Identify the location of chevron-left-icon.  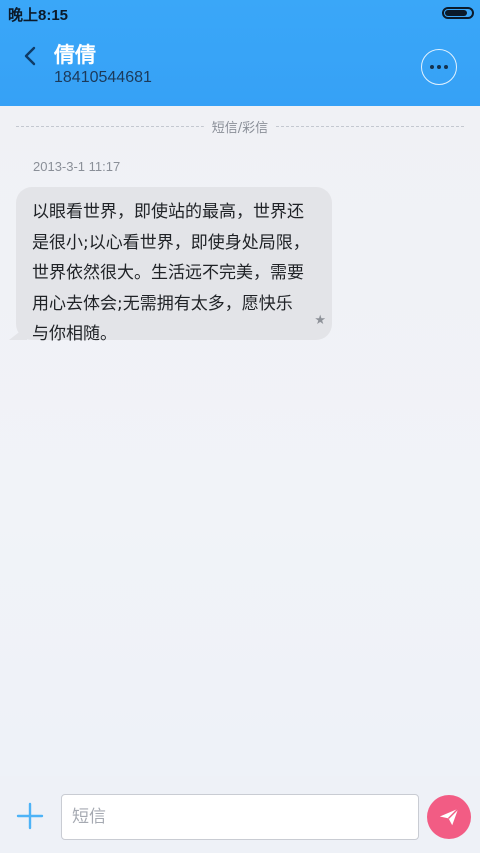
(30, 56).